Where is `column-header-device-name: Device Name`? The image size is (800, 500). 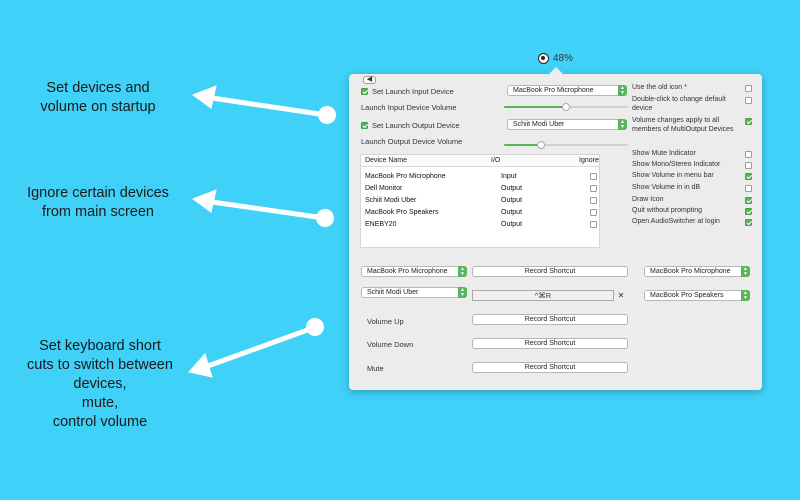 column-header-device-name: Device Name is located at coordinates (386, 160).